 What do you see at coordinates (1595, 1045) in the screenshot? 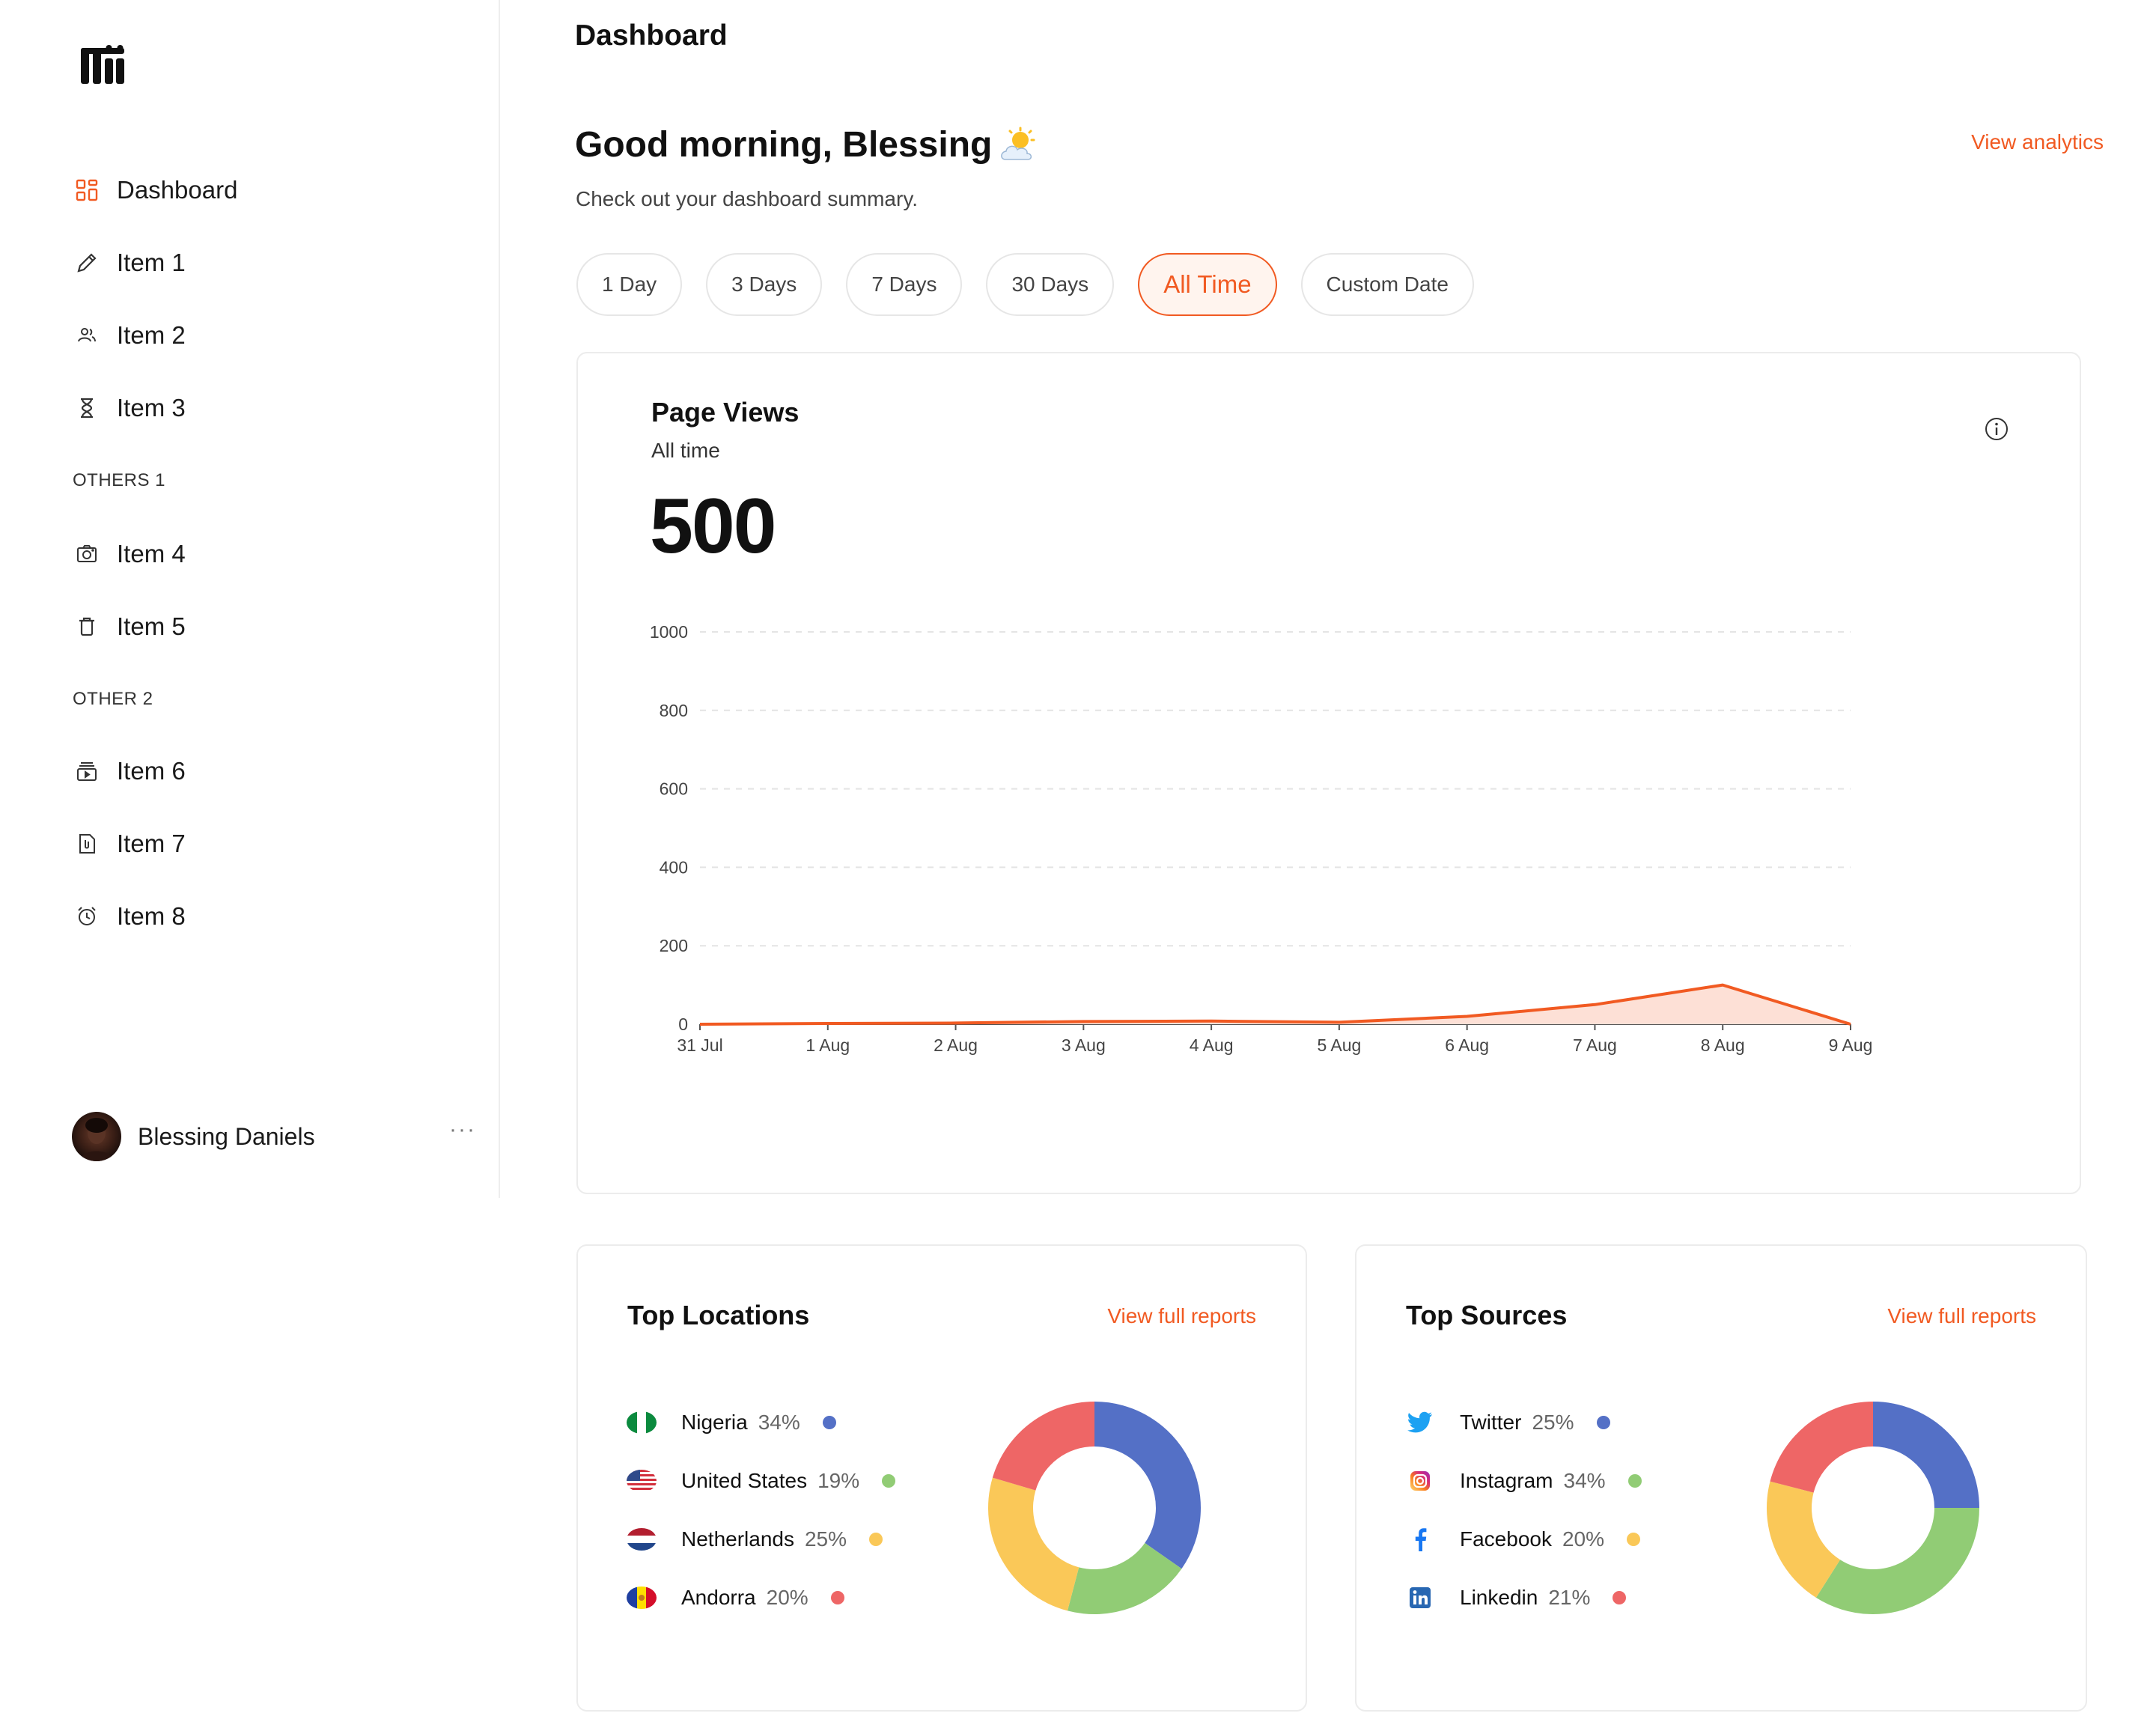
I see `x-tick-label: 7 Aug` at bounding box center [1595, 1045].